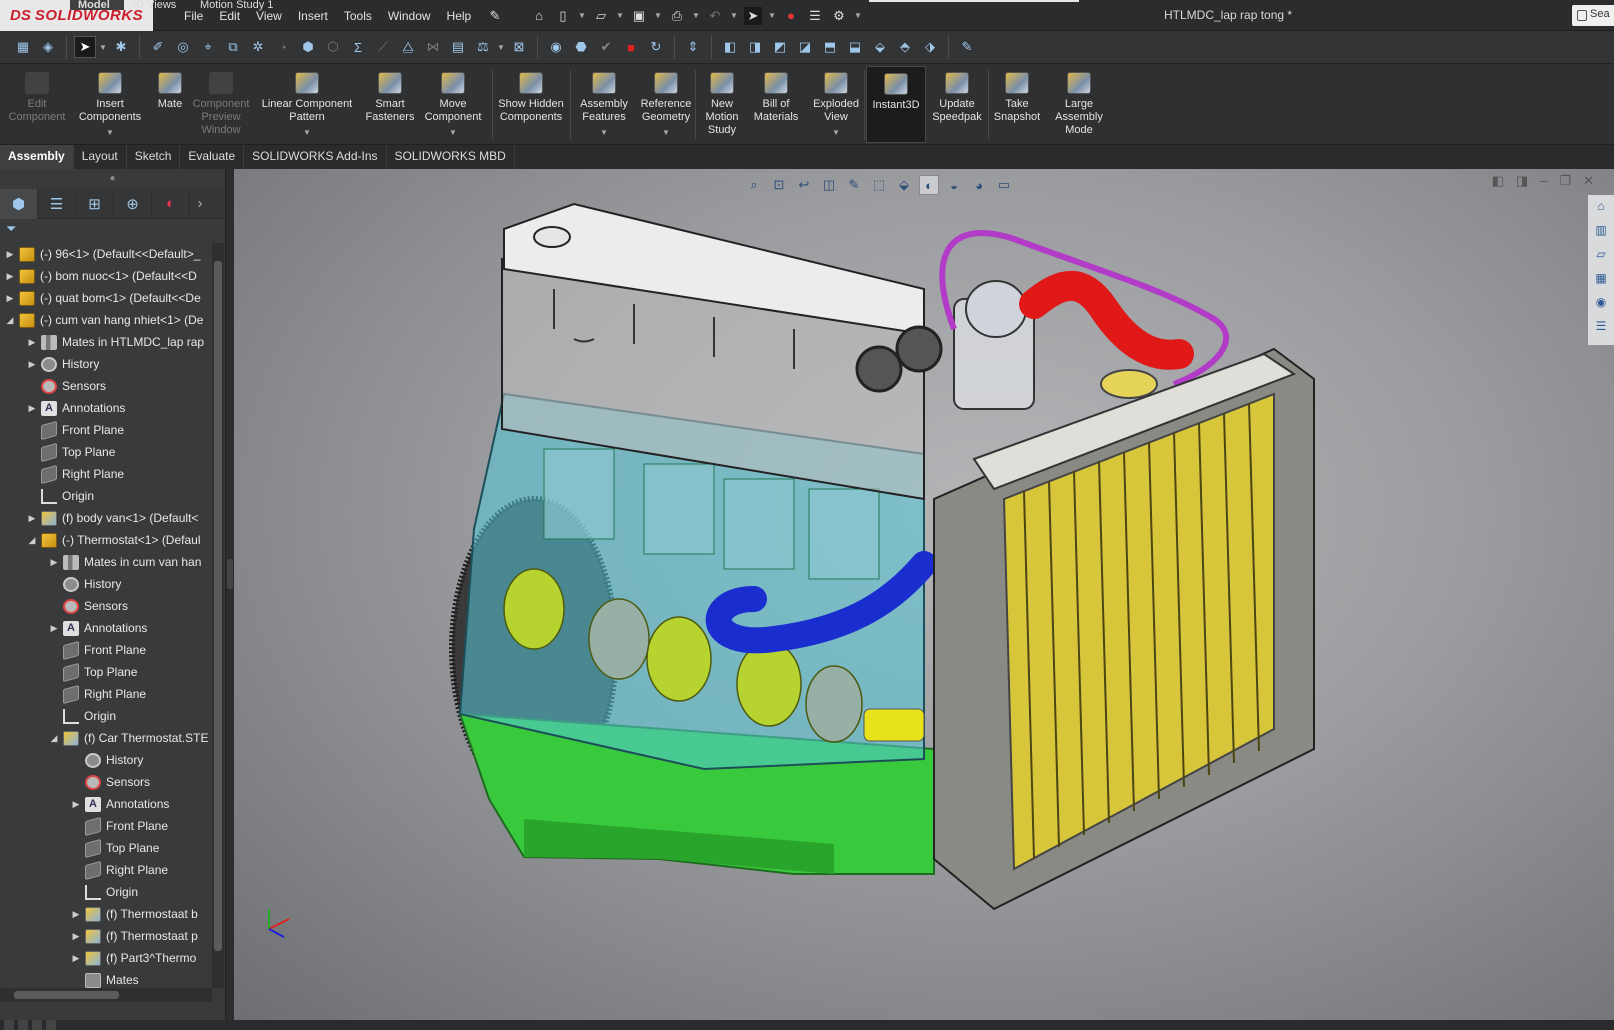  What do you see at coordinates (957, 104) in the screenshot?
I see `update-speedpak-button: Update Speedpak` at bounding box center [957, 104].